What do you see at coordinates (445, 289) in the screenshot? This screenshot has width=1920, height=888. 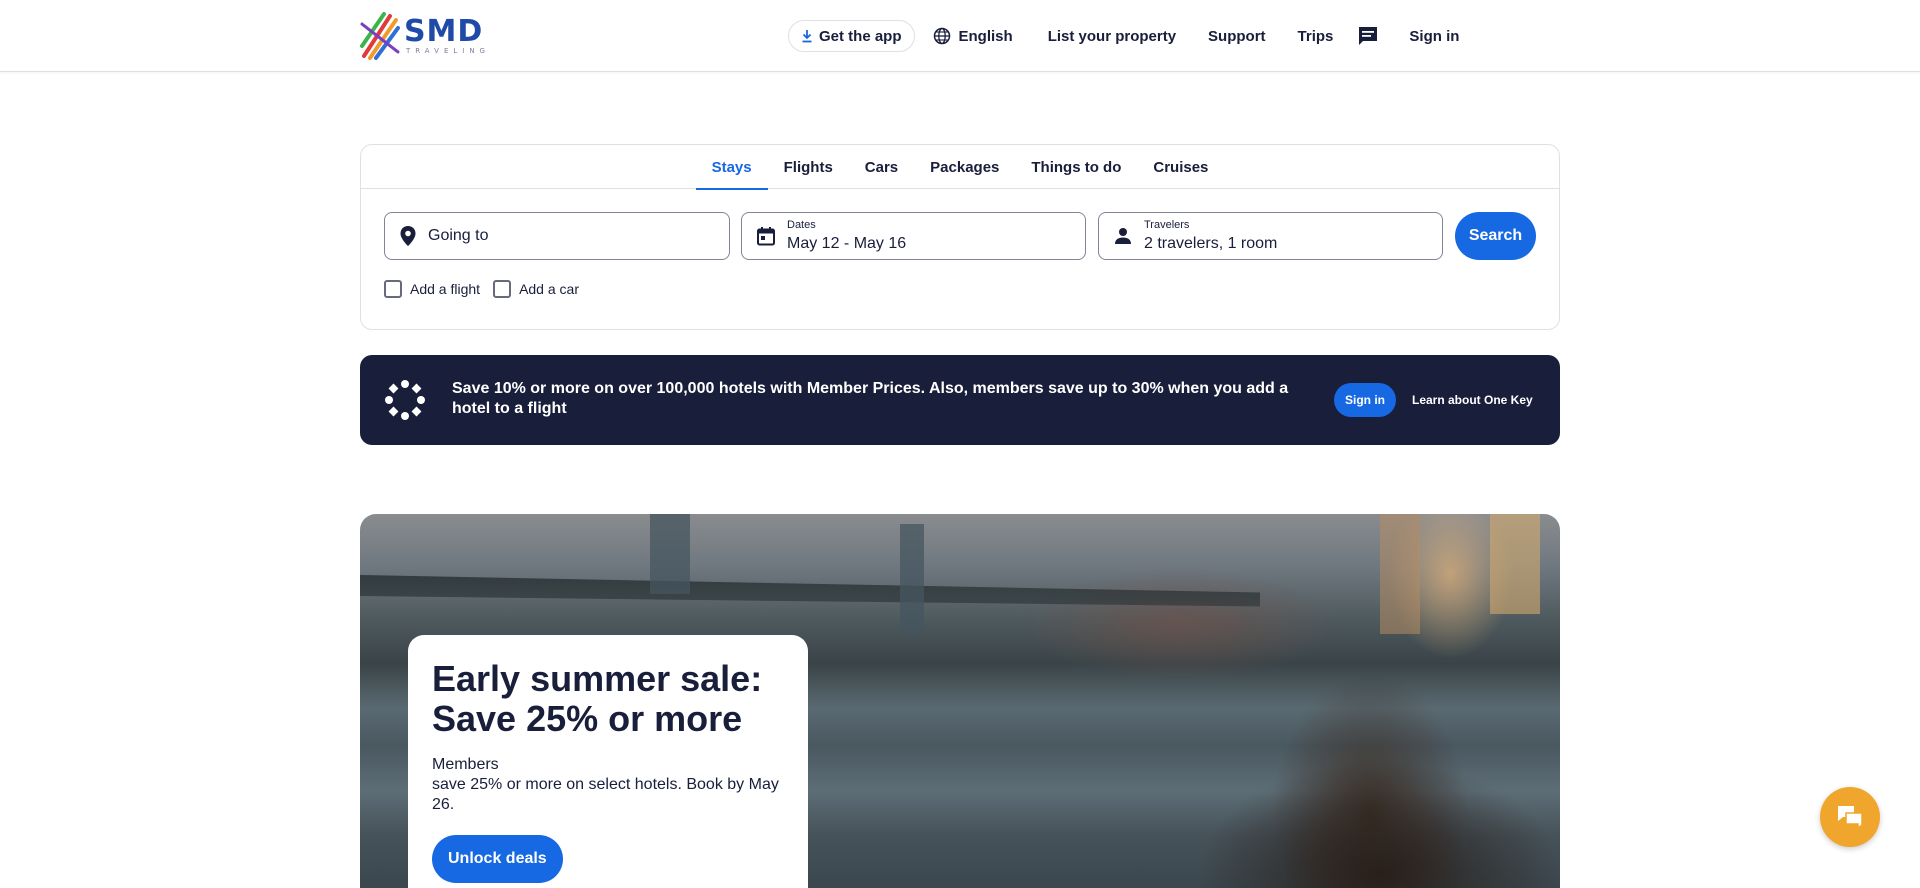 I see `add-flight-label: Add a flight` at bounding box center [445, 289].